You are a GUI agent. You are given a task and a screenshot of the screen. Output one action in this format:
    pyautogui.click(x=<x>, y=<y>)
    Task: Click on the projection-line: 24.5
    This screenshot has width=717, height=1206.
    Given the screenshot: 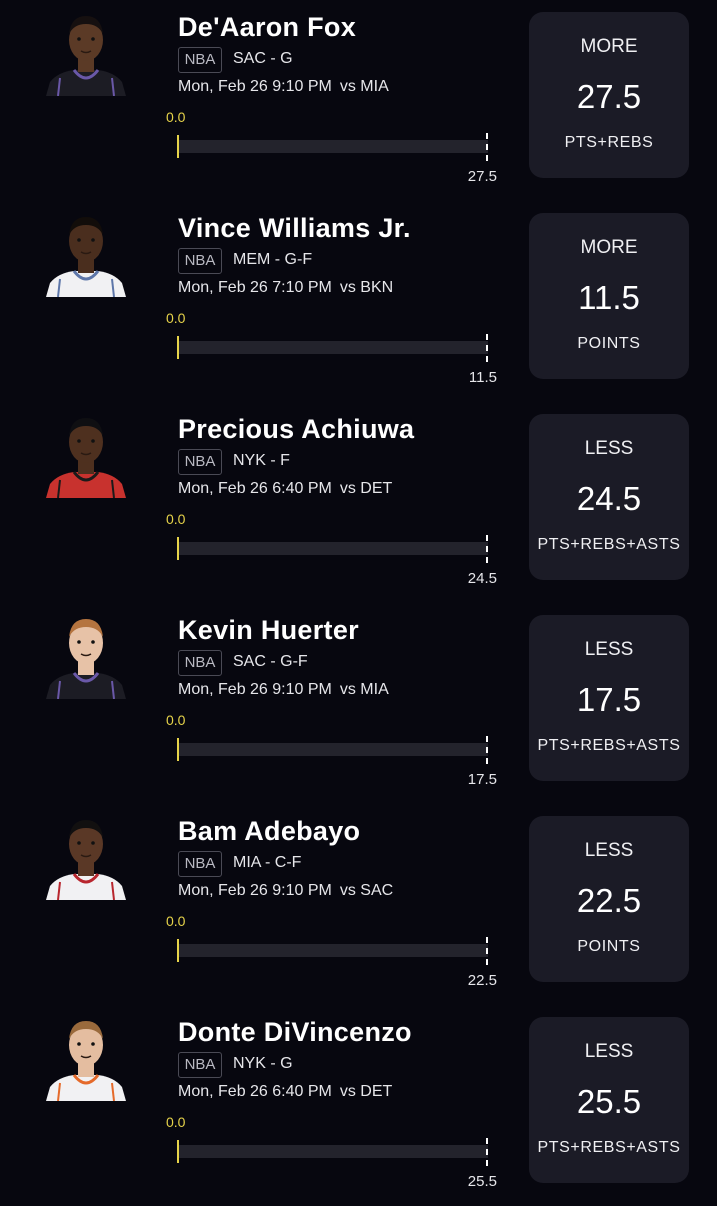 What is the action you would take?
    pyautogui.click(x=609, y=498)
    